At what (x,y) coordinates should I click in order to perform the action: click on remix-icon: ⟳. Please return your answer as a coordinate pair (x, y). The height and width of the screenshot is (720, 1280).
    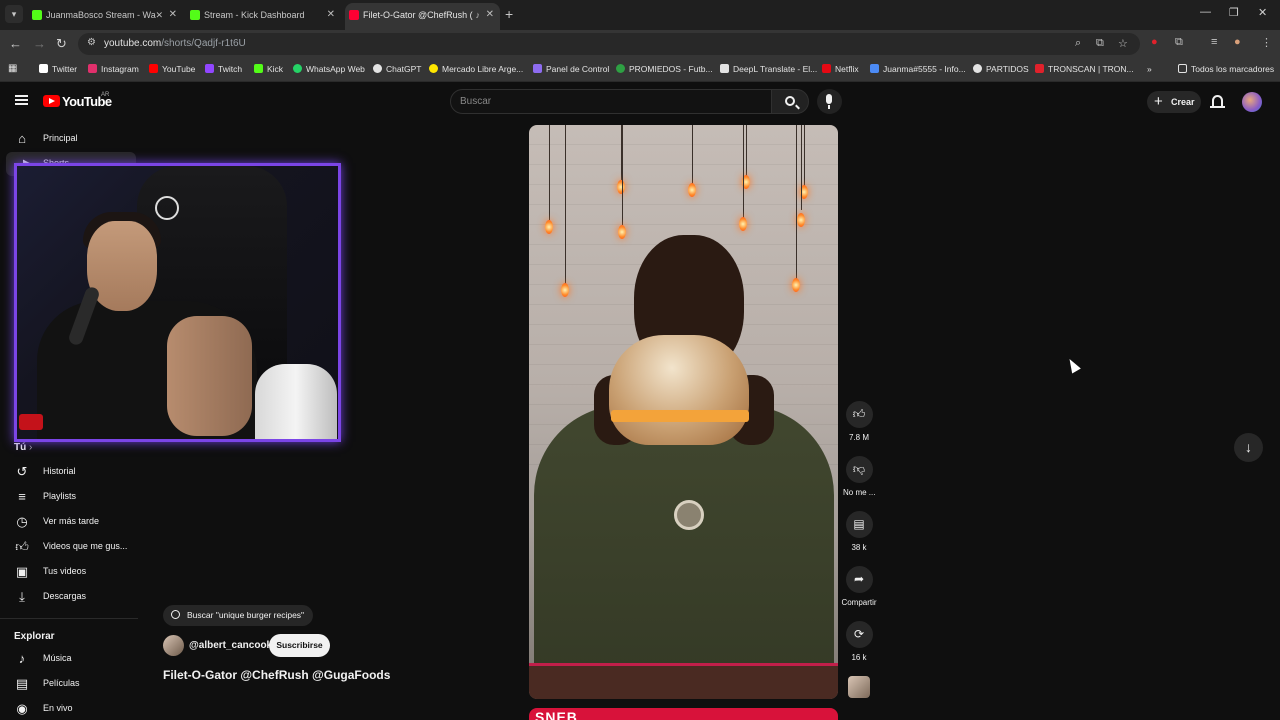
    Looking at the image, I should click on (859, 634).